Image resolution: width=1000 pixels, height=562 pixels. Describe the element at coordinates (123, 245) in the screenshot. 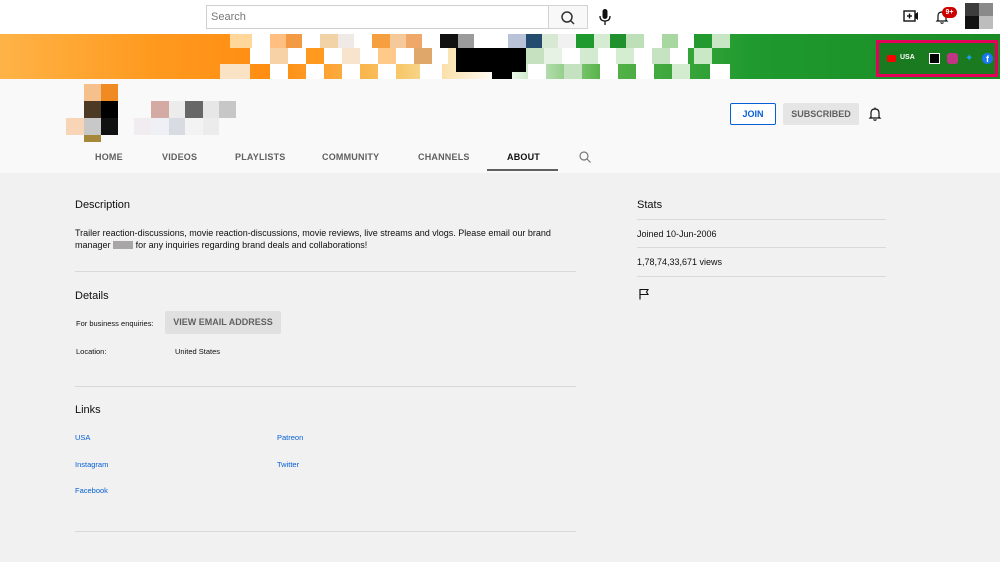

I see `redacted-email` at that location.